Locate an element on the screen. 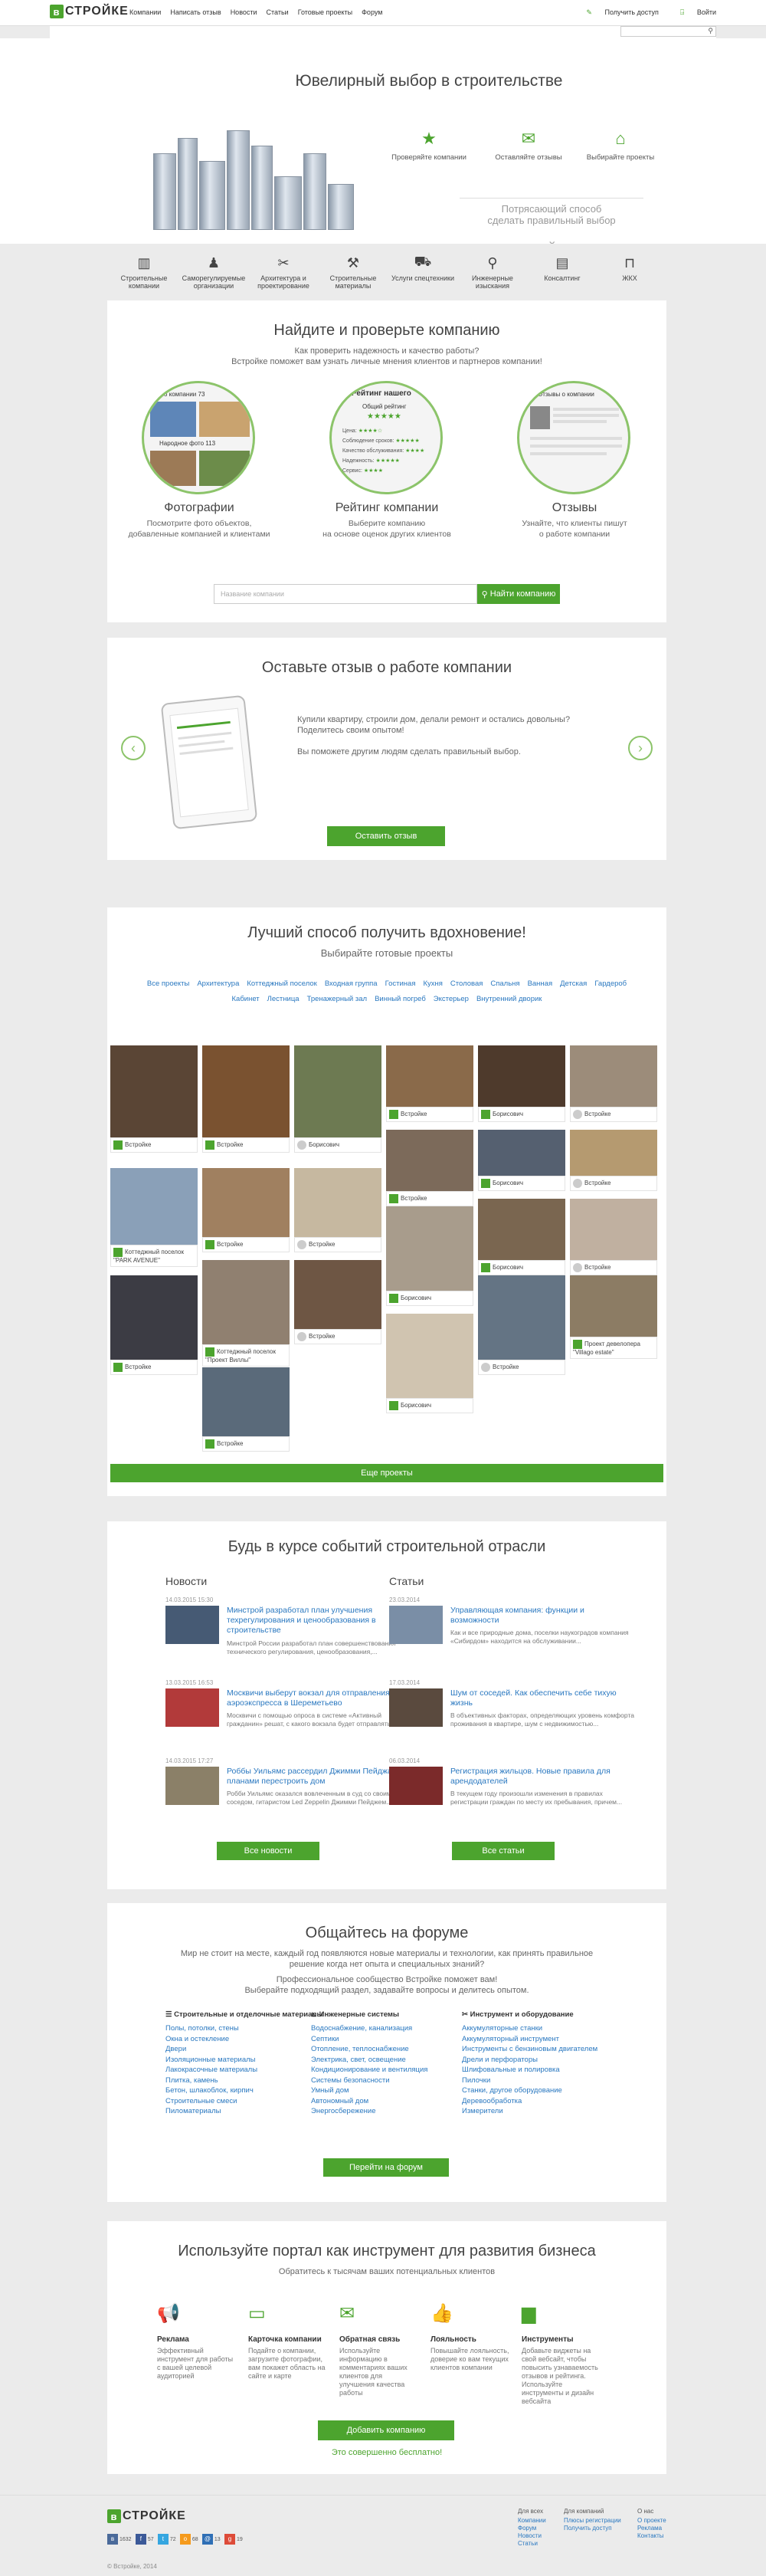 Image resolution: width=766 pixels, height=2576 pixels. project-tag: Внутренний дворик is located at coordinates (509, 999).